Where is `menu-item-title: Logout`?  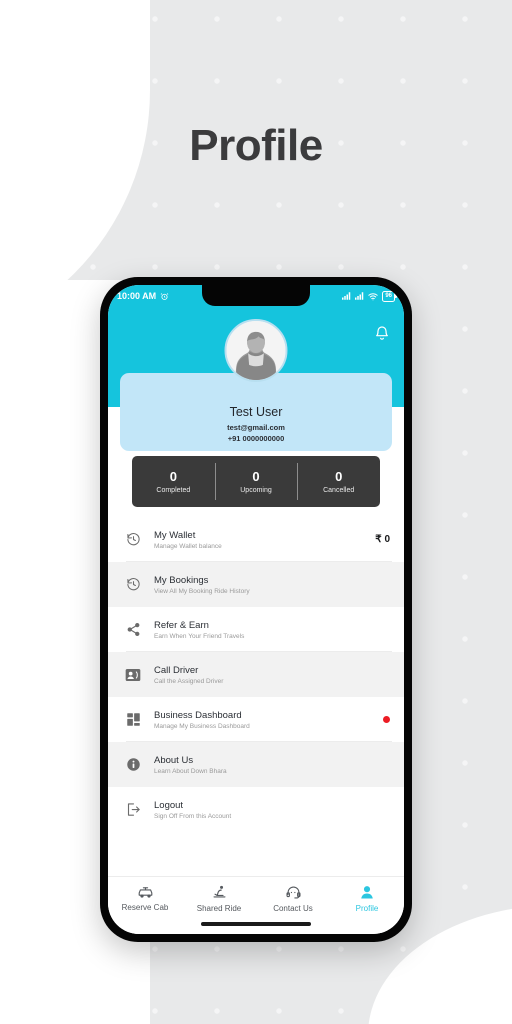
menu-item-title: Logout is located at coordinates (169, 805).